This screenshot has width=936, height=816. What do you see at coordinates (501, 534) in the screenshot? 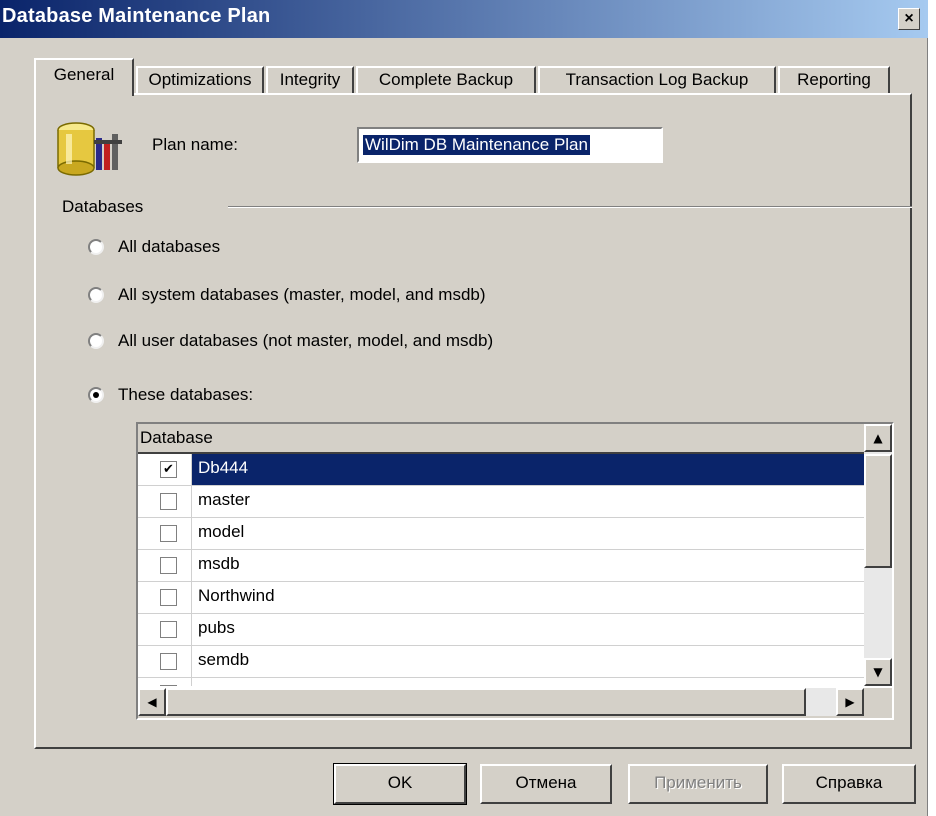
I see `database-row-model: model` at bounding box center [501, 534].